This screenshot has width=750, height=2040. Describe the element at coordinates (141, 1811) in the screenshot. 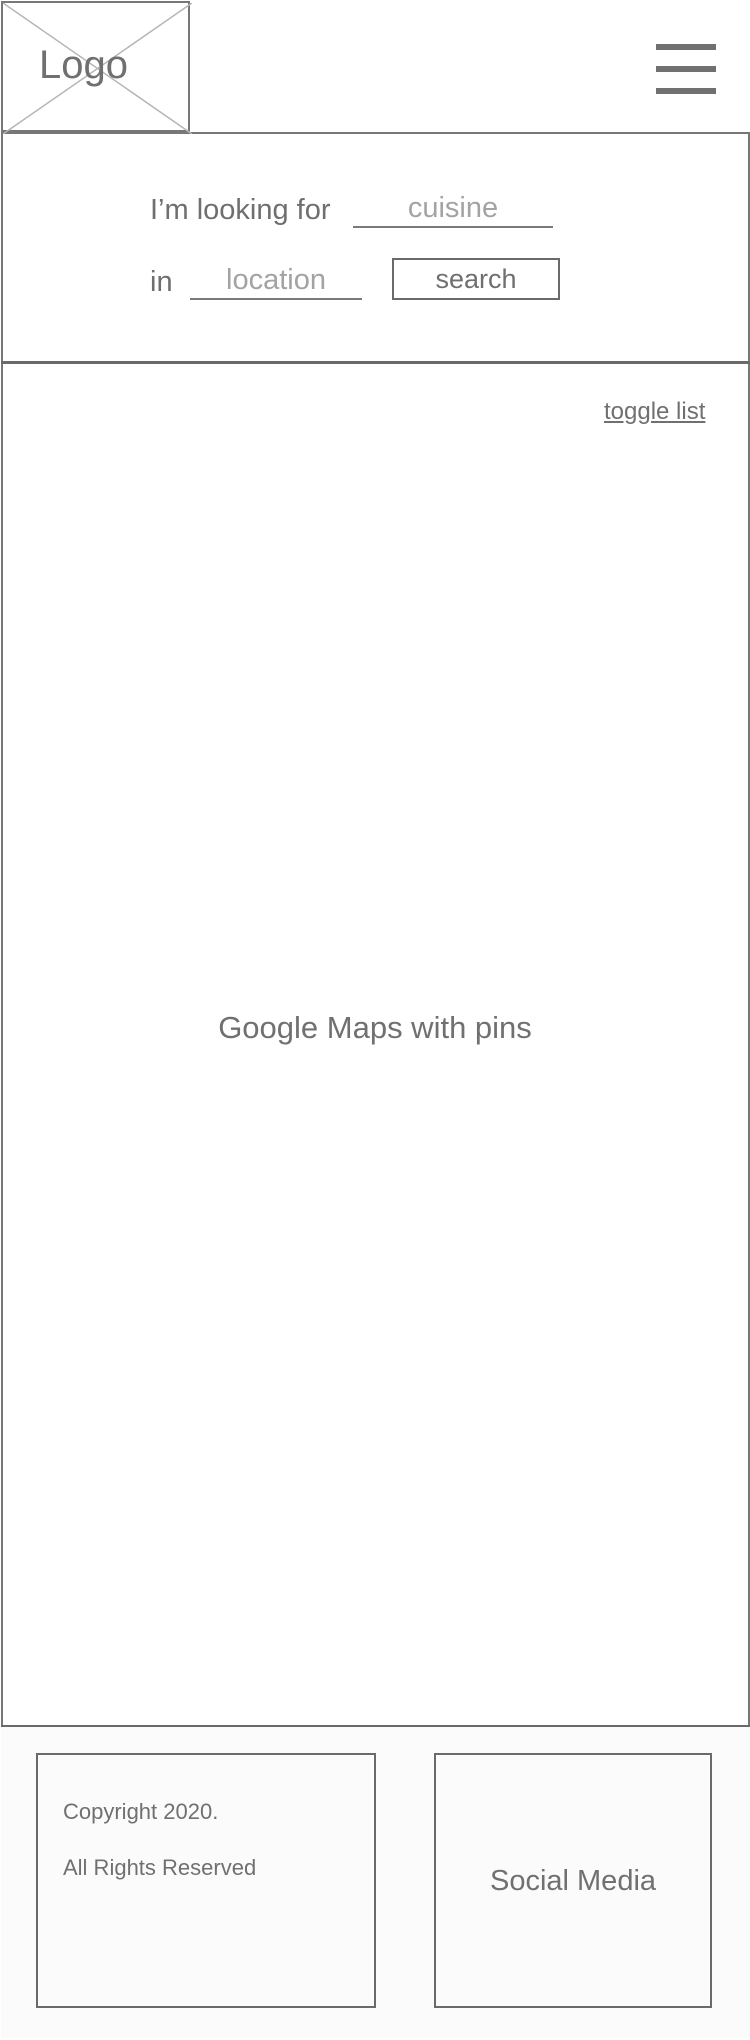

I see `copyright-line-1: Copyright 2020.` at that location.